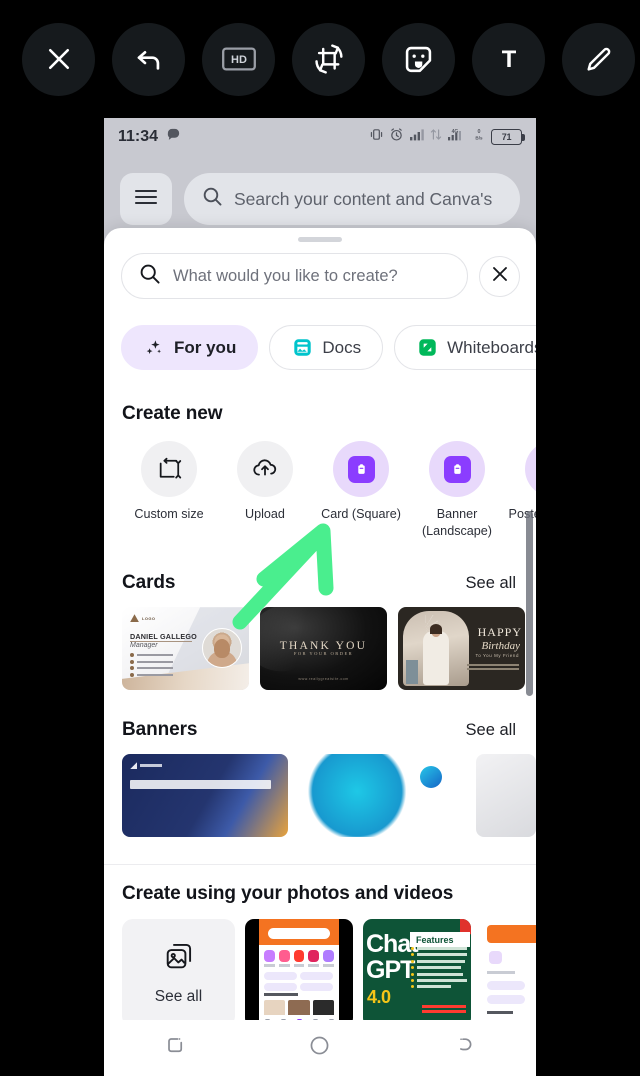 The width and height of the screenshot is (640, 1076). I want to click on undo-icon, so click(149, 59).